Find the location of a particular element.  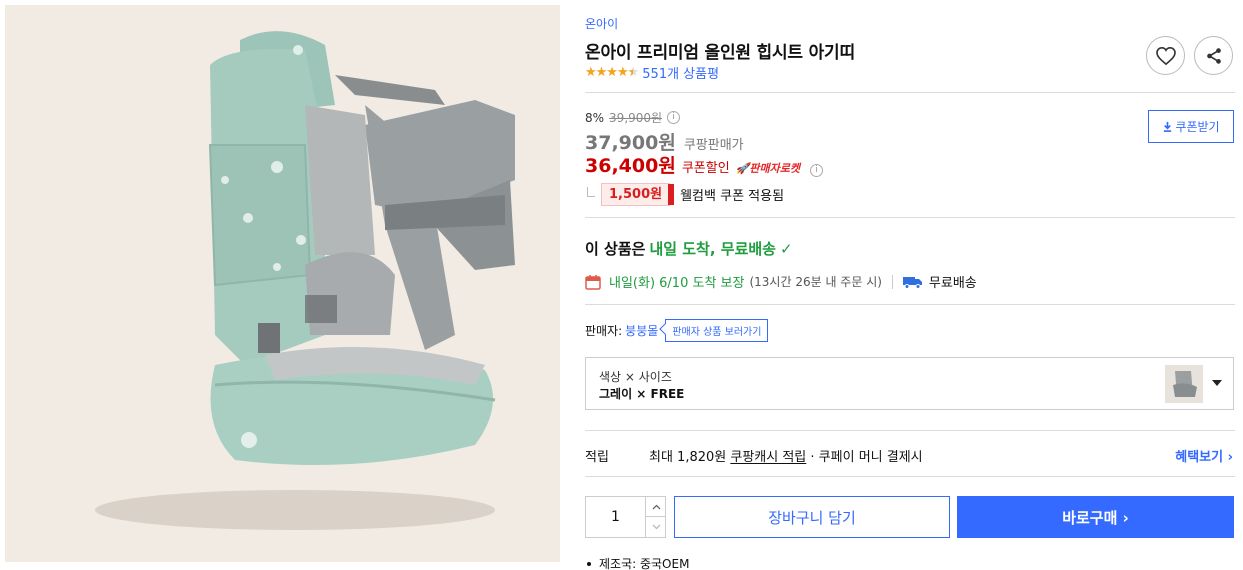

check-icon: ✓ is located at coordinates (786, 248).